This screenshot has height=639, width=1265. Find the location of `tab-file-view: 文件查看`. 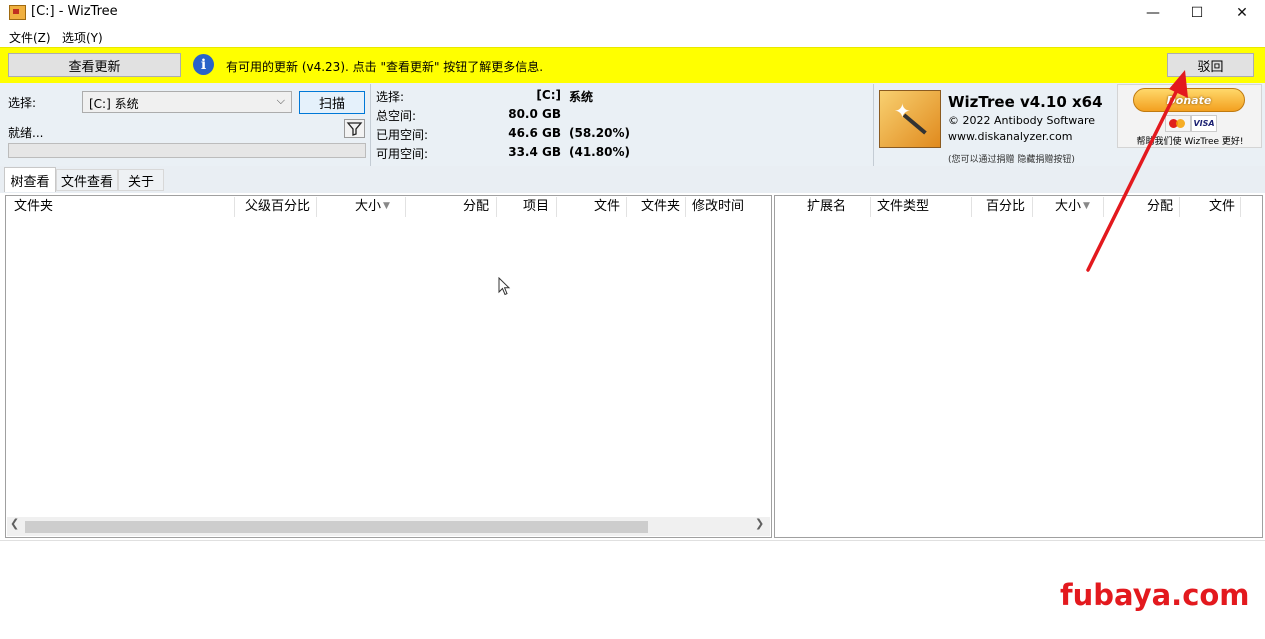

tab-file-view: 文件查看 is located at coordinates (87, 180).